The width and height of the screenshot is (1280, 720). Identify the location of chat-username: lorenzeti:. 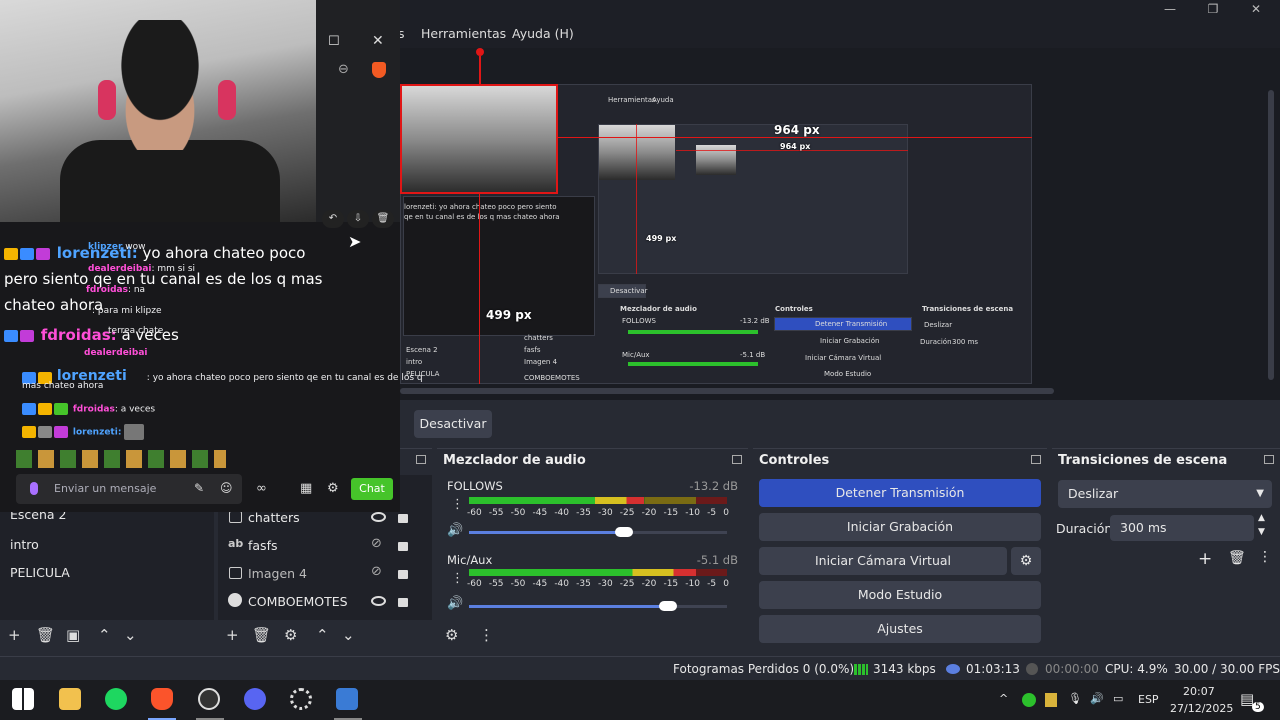
(97, 433).